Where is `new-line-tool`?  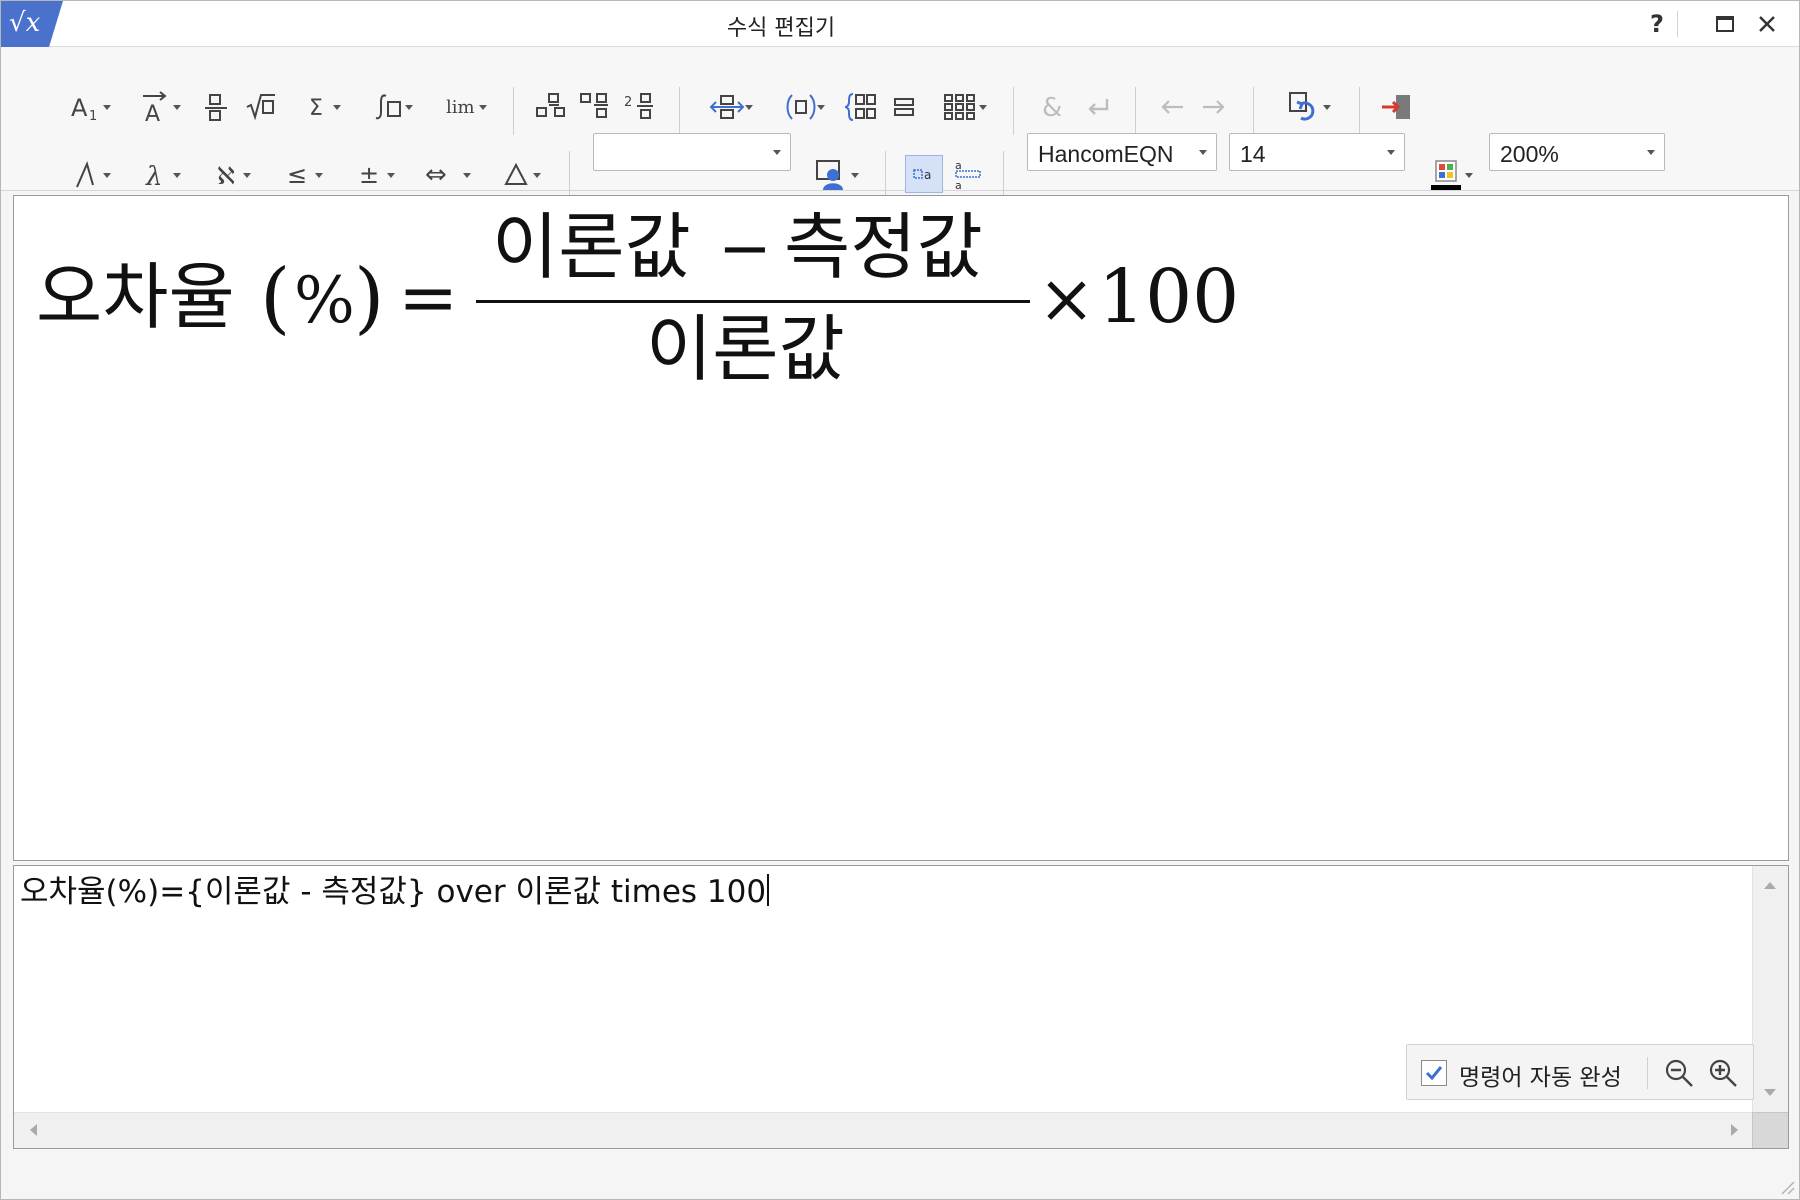 new-line-tool is located at coordinates (1098, 107).